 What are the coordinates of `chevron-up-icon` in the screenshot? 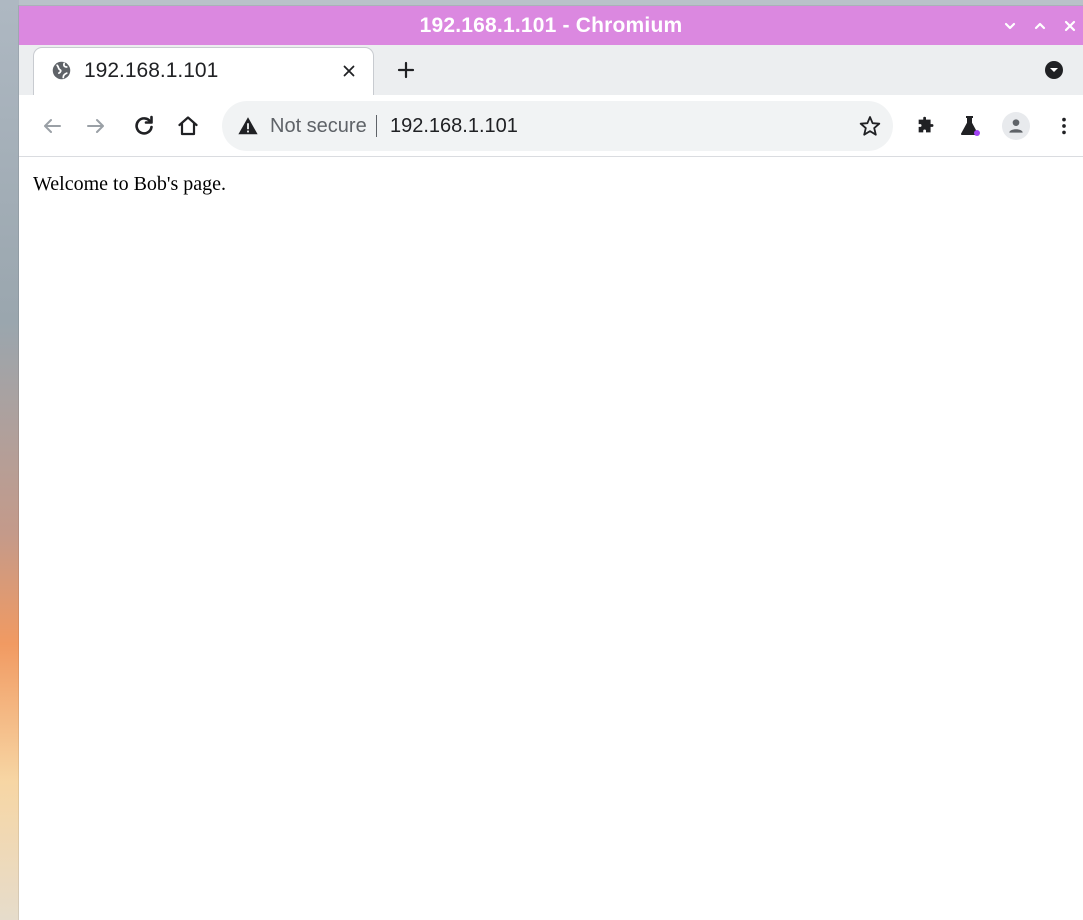 It's located at (1040, 25).